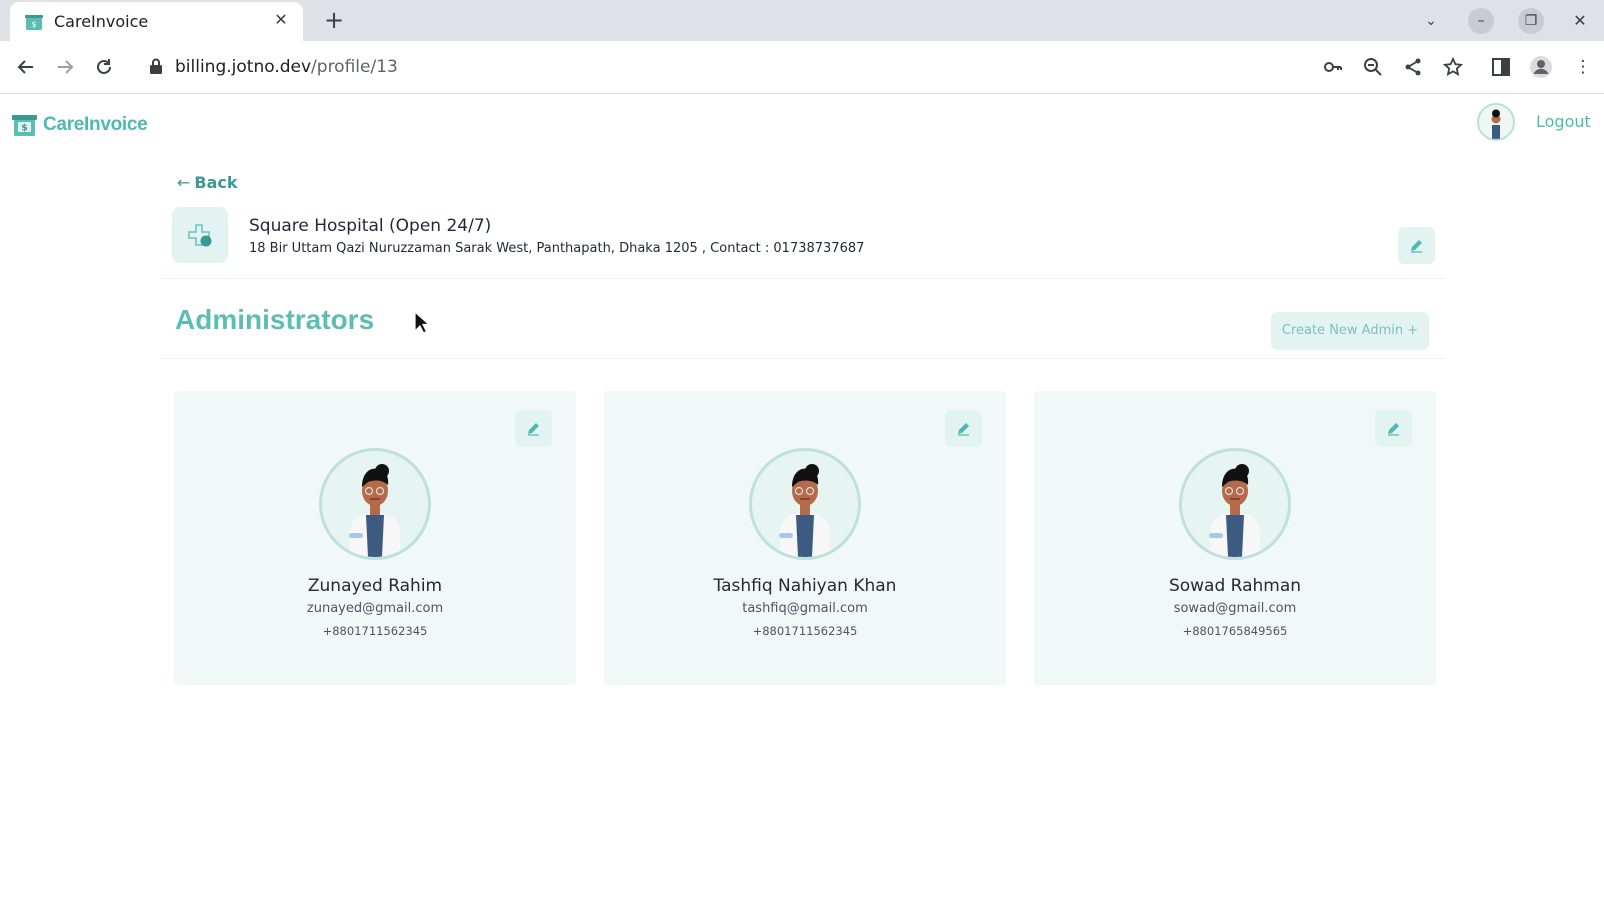 The image size is (1604, 915). What do you see at coordinates (1235, 631) in the screenshot?
I see `admin-phone: +8801765849565` at bounding box center [1235, 631].